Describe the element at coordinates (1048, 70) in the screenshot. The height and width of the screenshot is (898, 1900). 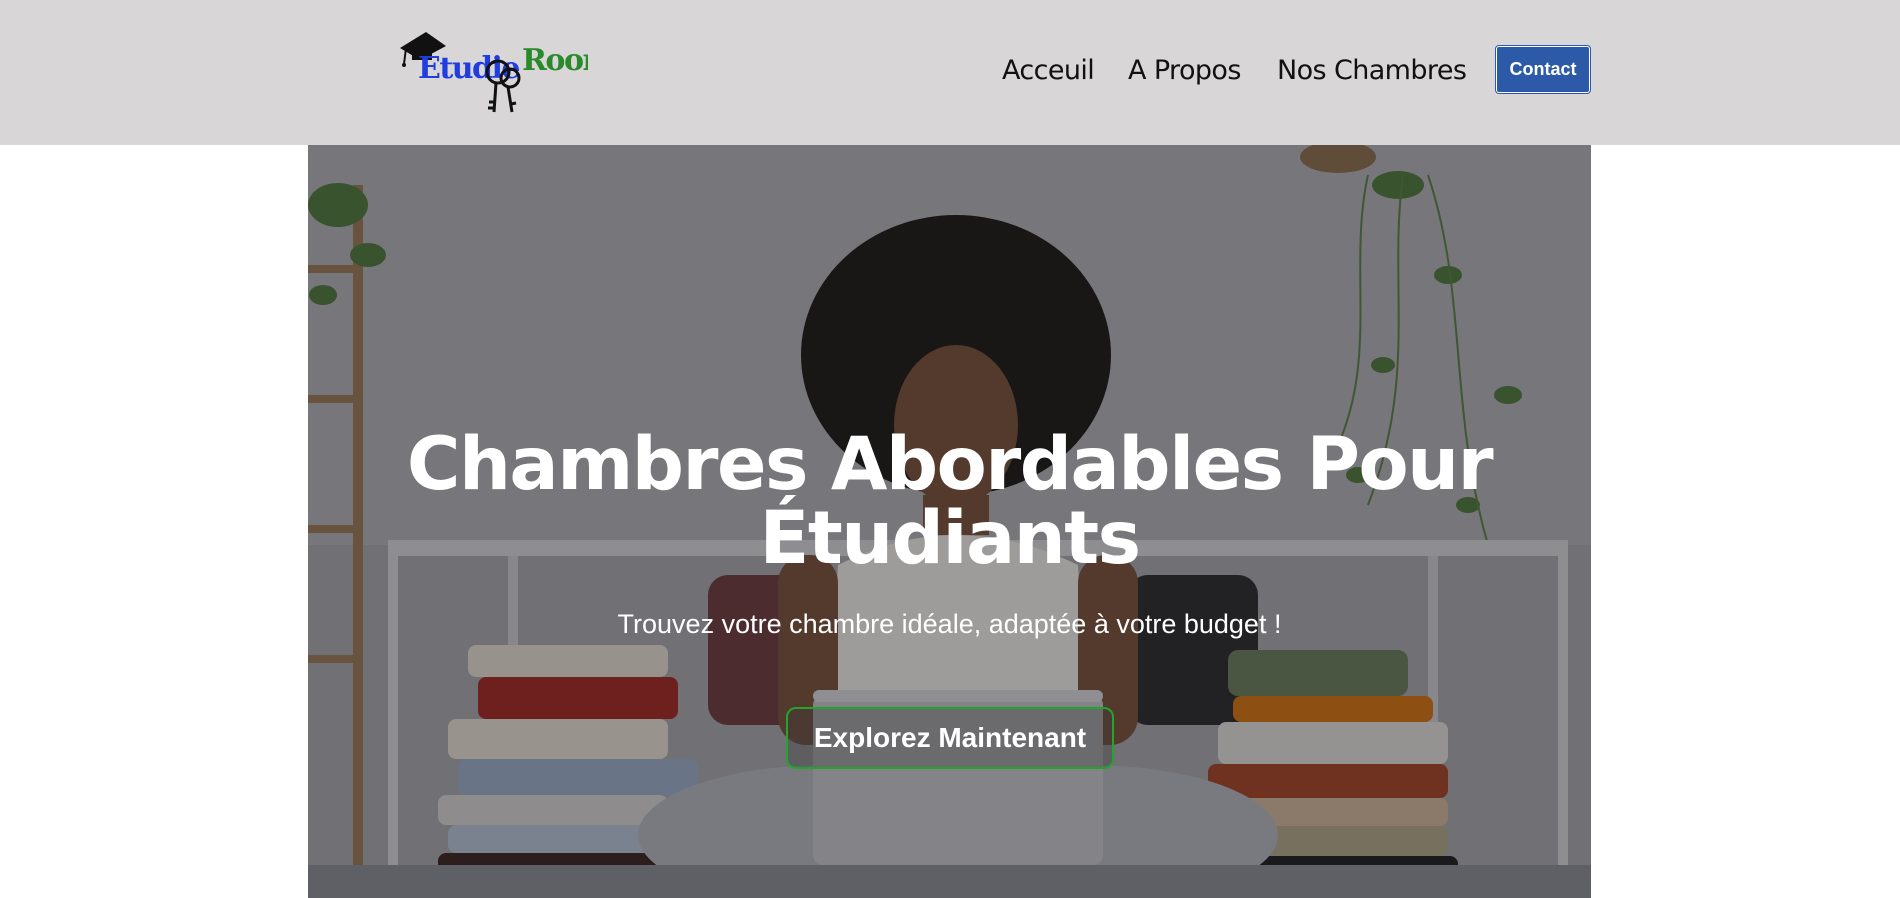
I see `nav-item-acceuil: Acceuil` at that location.